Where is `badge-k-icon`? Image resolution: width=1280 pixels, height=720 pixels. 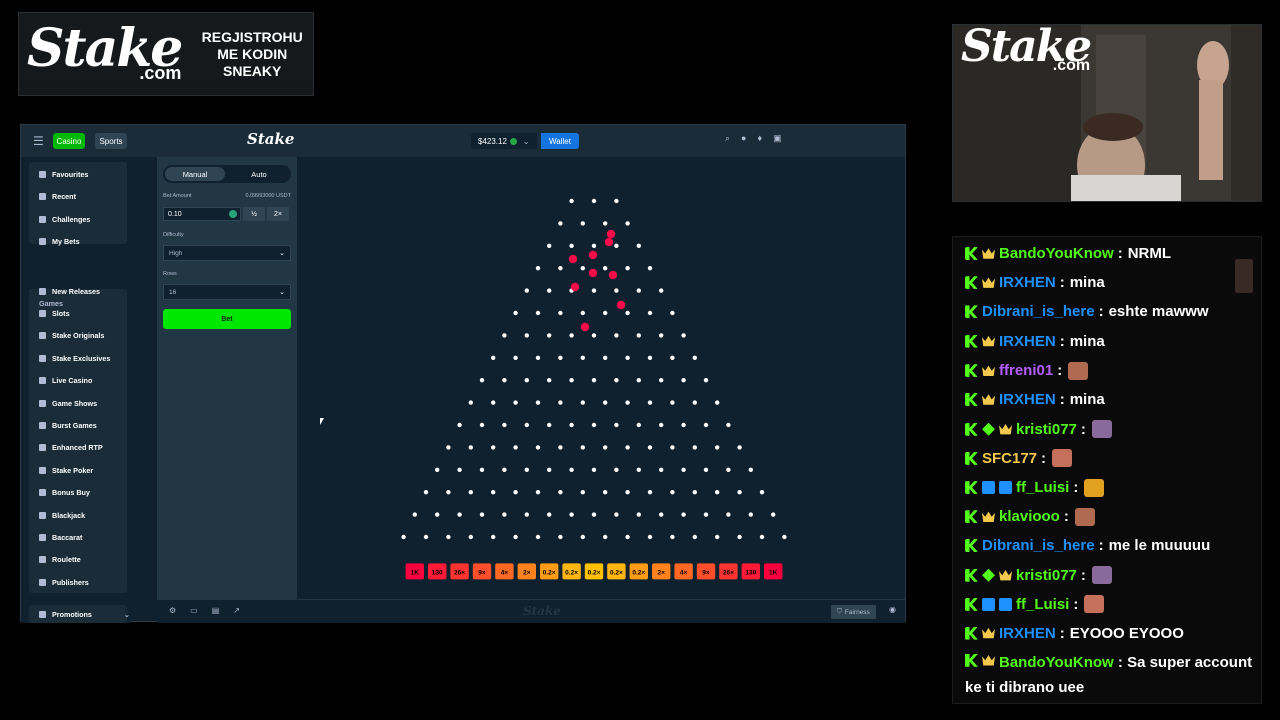
badge-k-icon is located at coordinates (971, 253).